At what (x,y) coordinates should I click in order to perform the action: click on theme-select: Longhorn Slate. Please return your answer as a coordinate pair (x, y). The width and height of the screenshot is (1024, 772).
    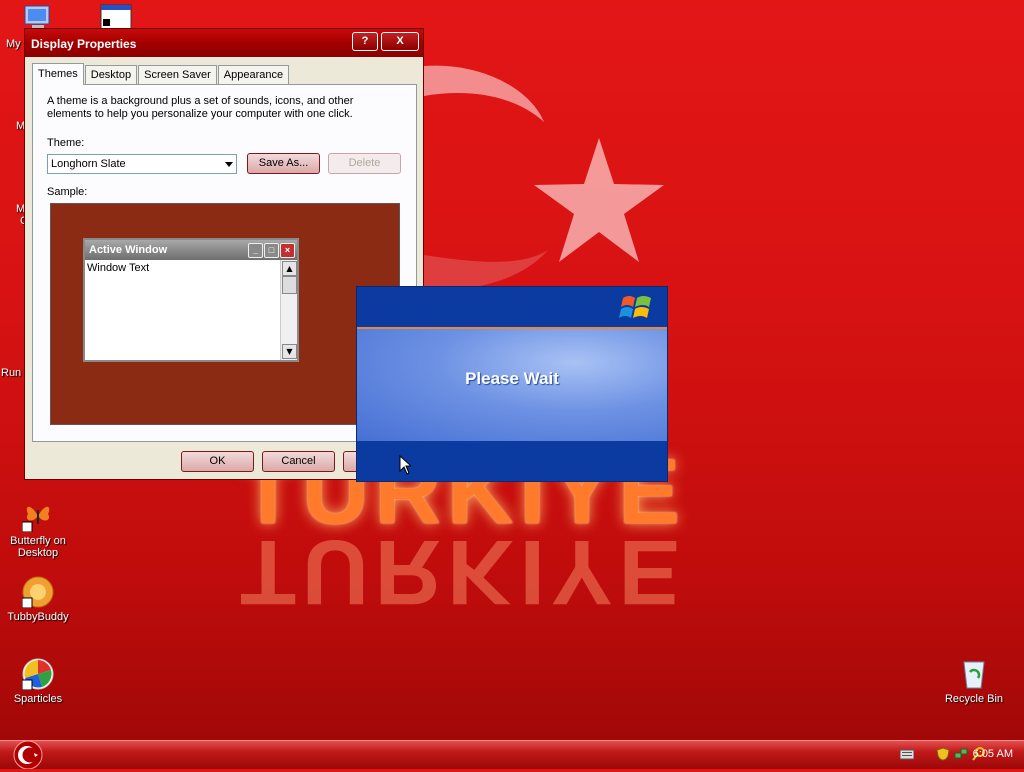
    Looking at the image, I should click on (142, 164).